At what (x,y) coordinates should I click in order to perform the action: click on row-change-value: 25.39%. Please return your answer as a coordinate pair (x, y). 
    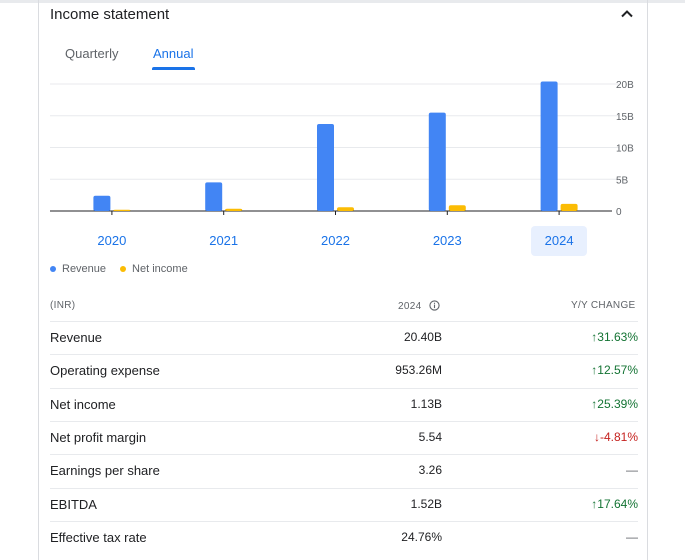
    Looking at the image, I should click on (617, 403).